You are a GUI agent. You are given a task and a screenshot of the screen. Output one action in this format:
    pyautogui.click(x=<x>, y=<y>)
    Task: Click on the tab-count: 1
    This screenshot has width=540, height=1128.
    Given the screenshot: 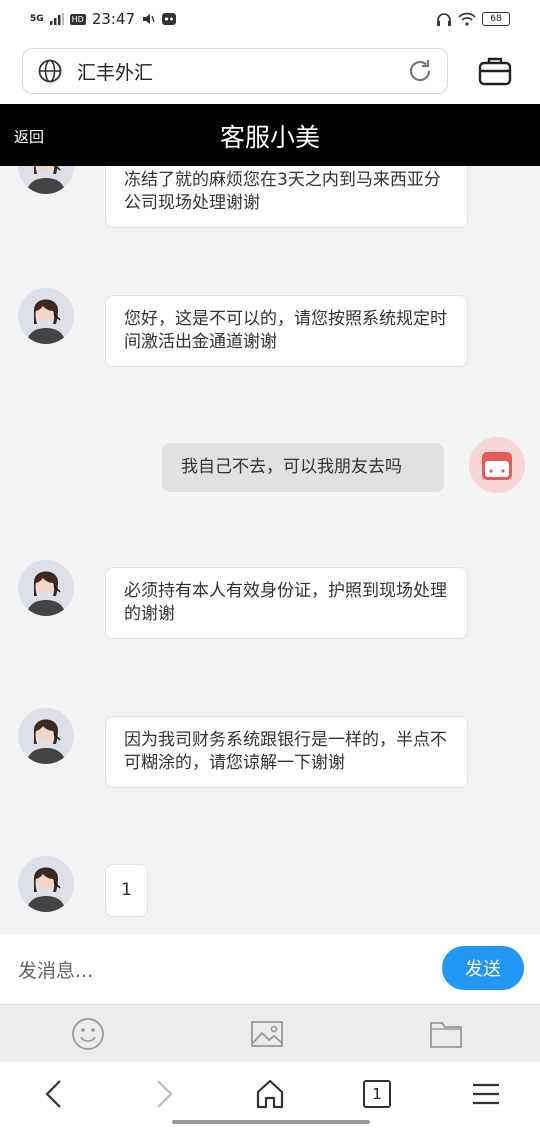 What is the action you would take?
    pyautogui.click(x=377, y=1094)
    